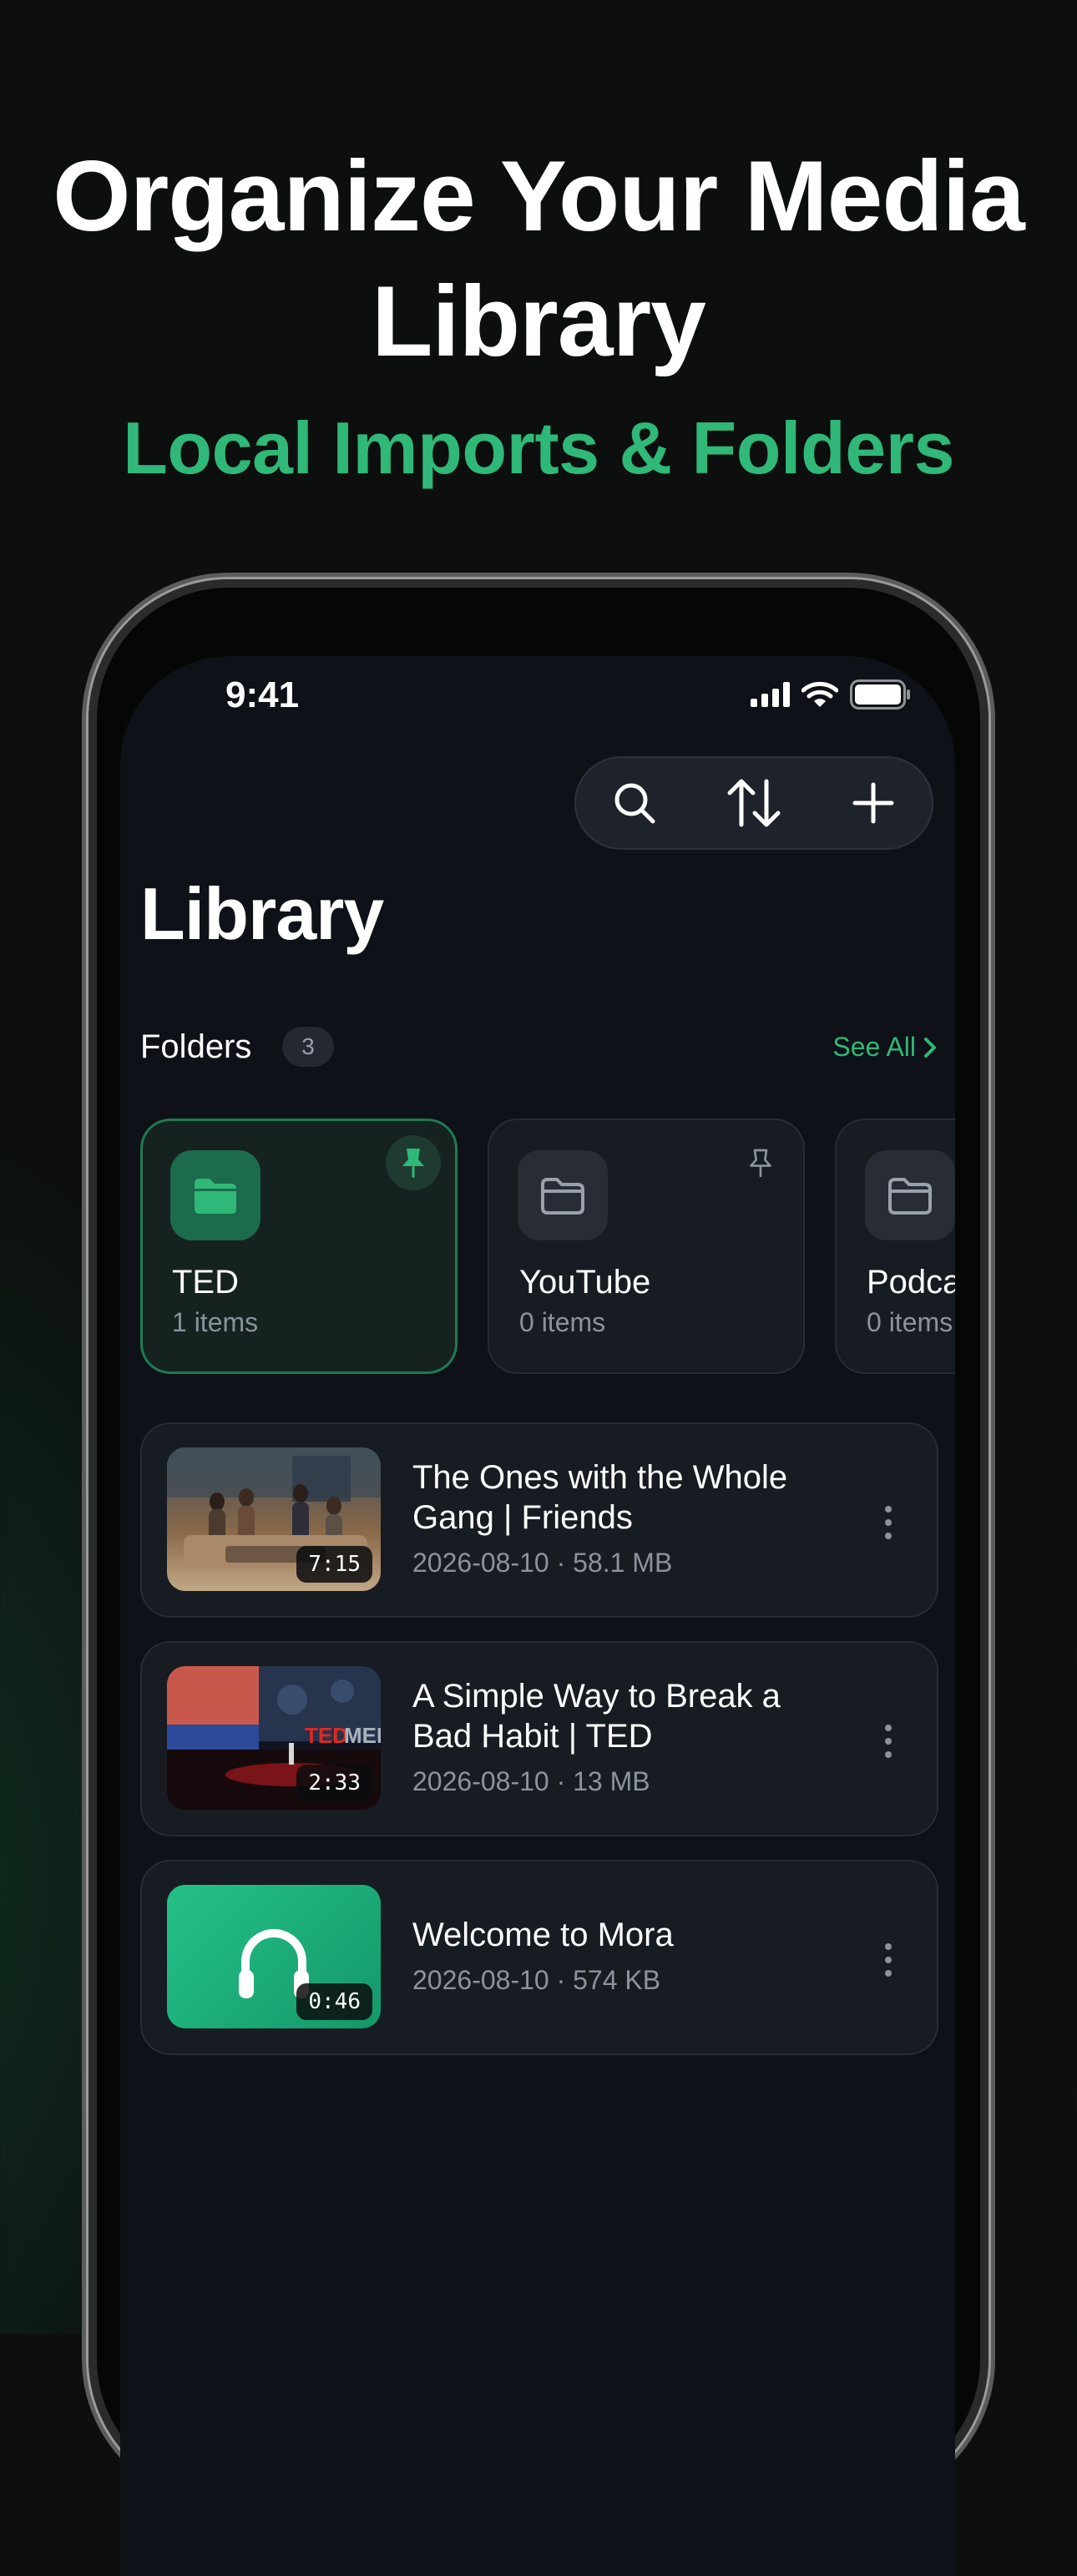 Image resolution: width=1077 pixels, height=2576 pixels. Describe the element at coordinates (895, 1246) in the screenshot. I see `folder-card-podcasts: Podcasts 0 items` at that location.